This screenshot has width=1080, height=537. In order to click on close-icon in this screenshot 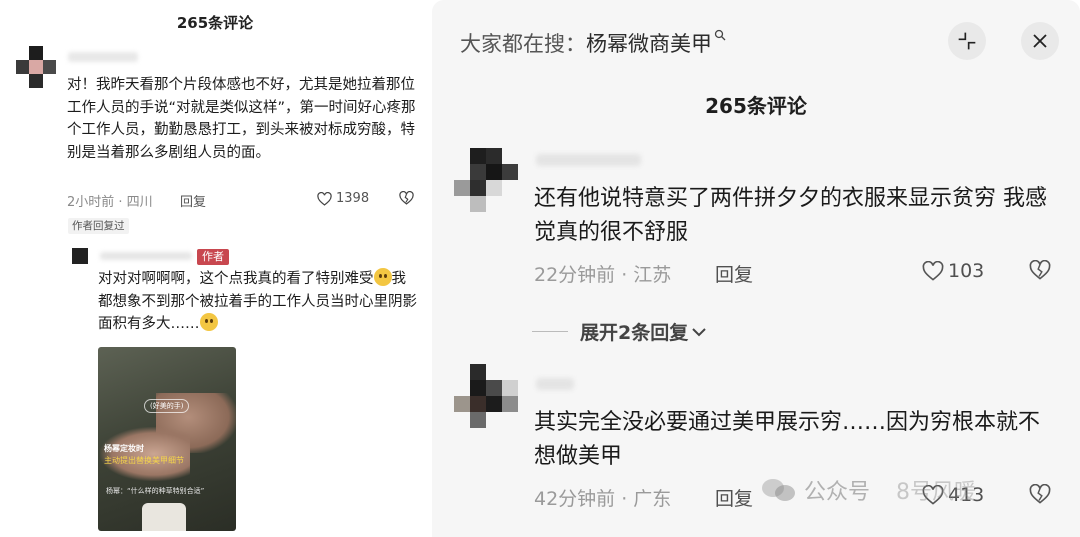, I will do `click(1040, 41)`.